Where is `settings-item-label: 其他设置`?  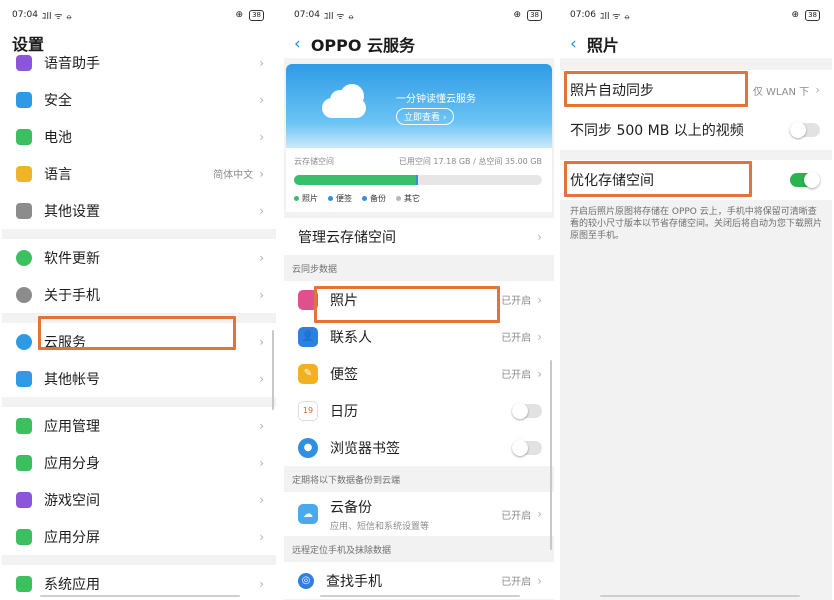 settings-item-label: 其他设置 is located at coordinates (72, 211).